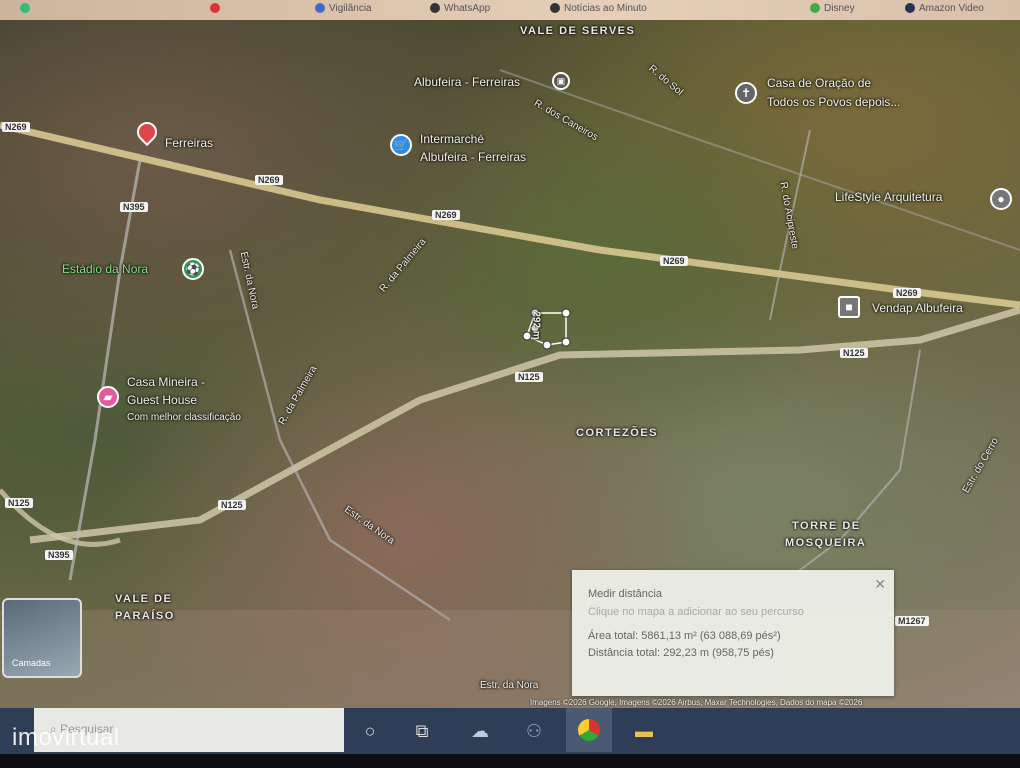 This screenshot has height=768, width=1020. Describe the element at coordinates (189, 143) in the screenshot. I see `place-label: Ferreiras` at that location.